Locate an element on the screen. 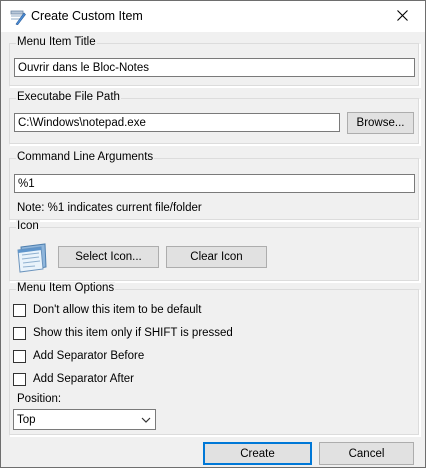  arguments-input: %1 is located at coordinates (214, 183).